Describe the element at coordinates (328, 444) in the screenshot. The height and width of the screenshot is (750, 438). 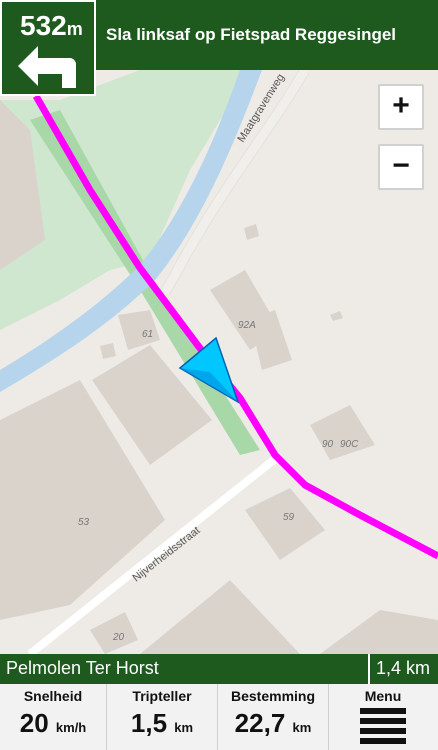
I see `house-number: 90` at that location.